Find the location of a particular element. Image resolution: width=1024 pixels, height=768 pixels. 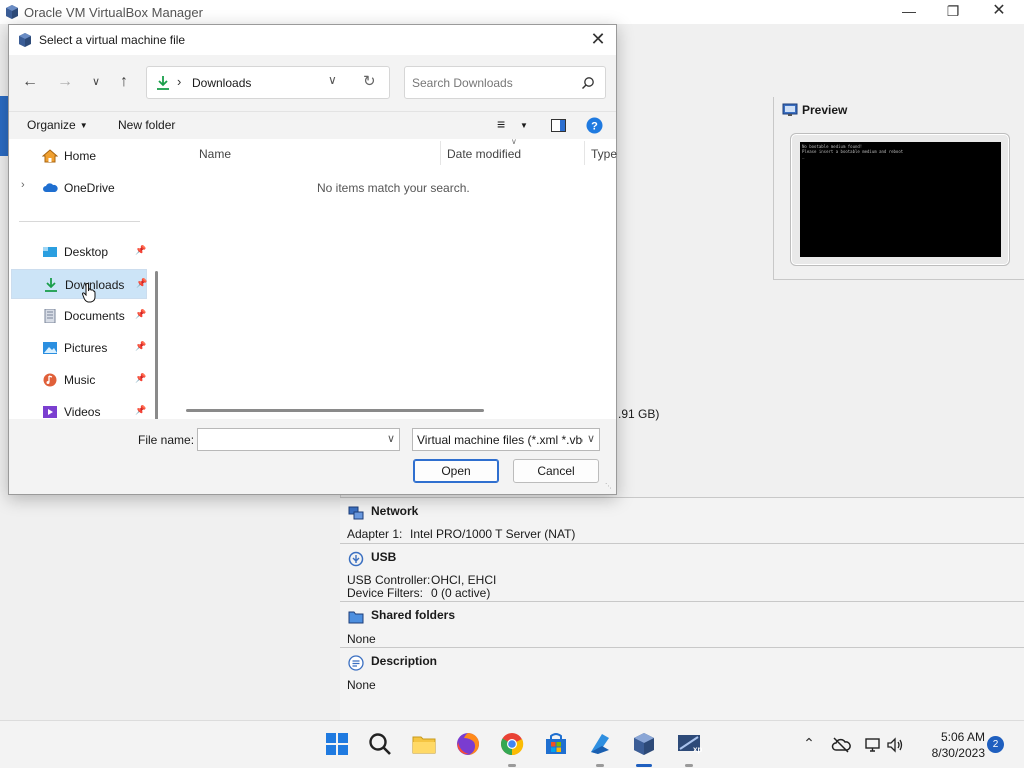

address-bar: › Downloads ∨ ↻ is located at coordinates (268, 82).